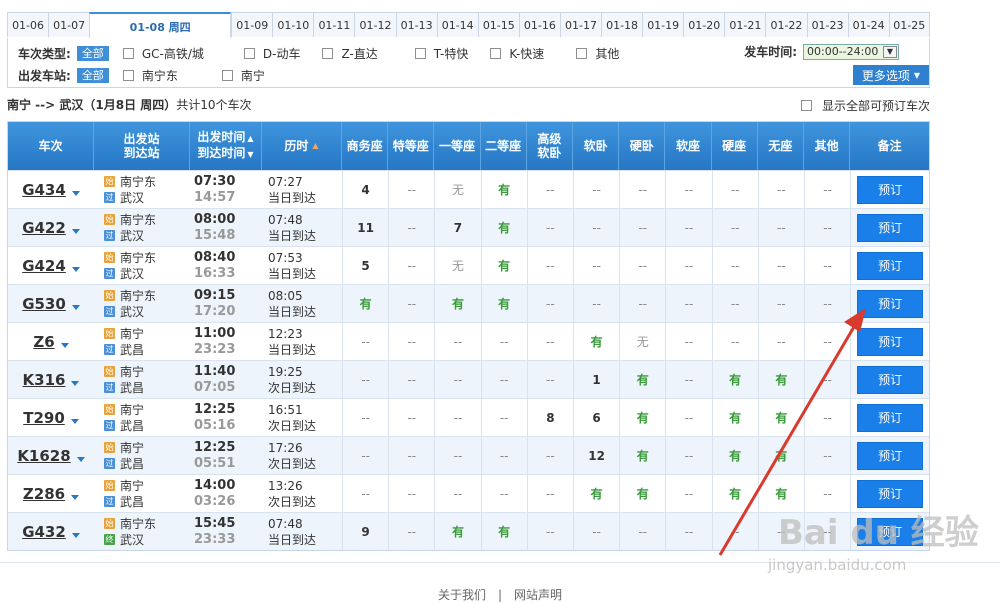 The height and width of the screenshot is (603, 1000). I want to click on train-number-link: Z286, so click(44, 494).